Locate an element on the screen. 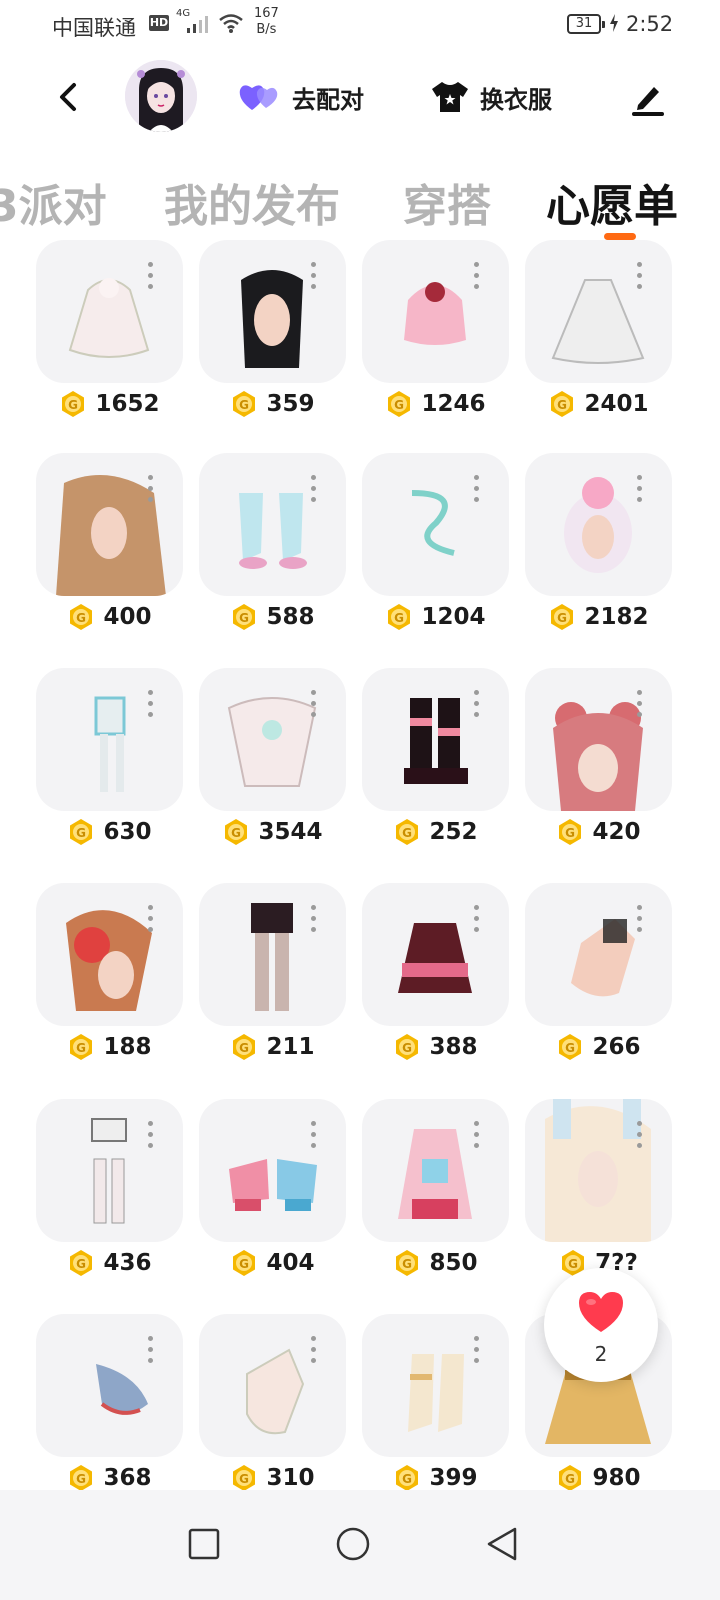 The width and height of the screenshot is (720, 1600). item-price: G 359 is located at coordinates (272, 404).